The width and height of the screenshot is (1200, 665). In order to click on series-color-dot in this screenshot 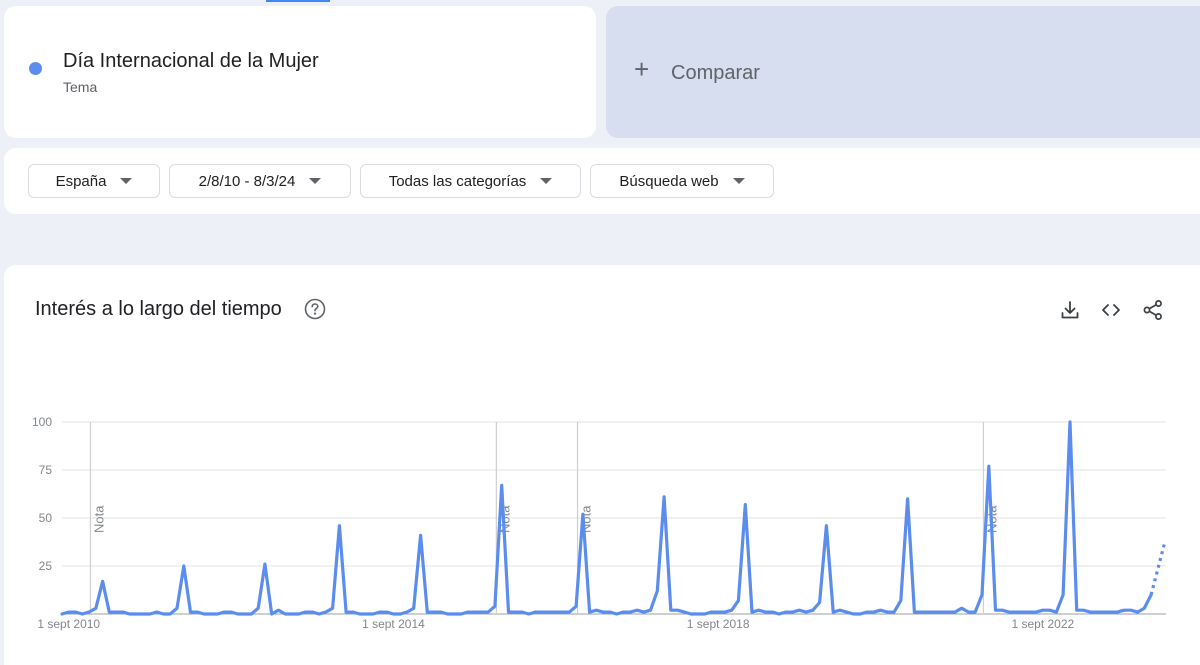, I will do `click(35, 68)`.